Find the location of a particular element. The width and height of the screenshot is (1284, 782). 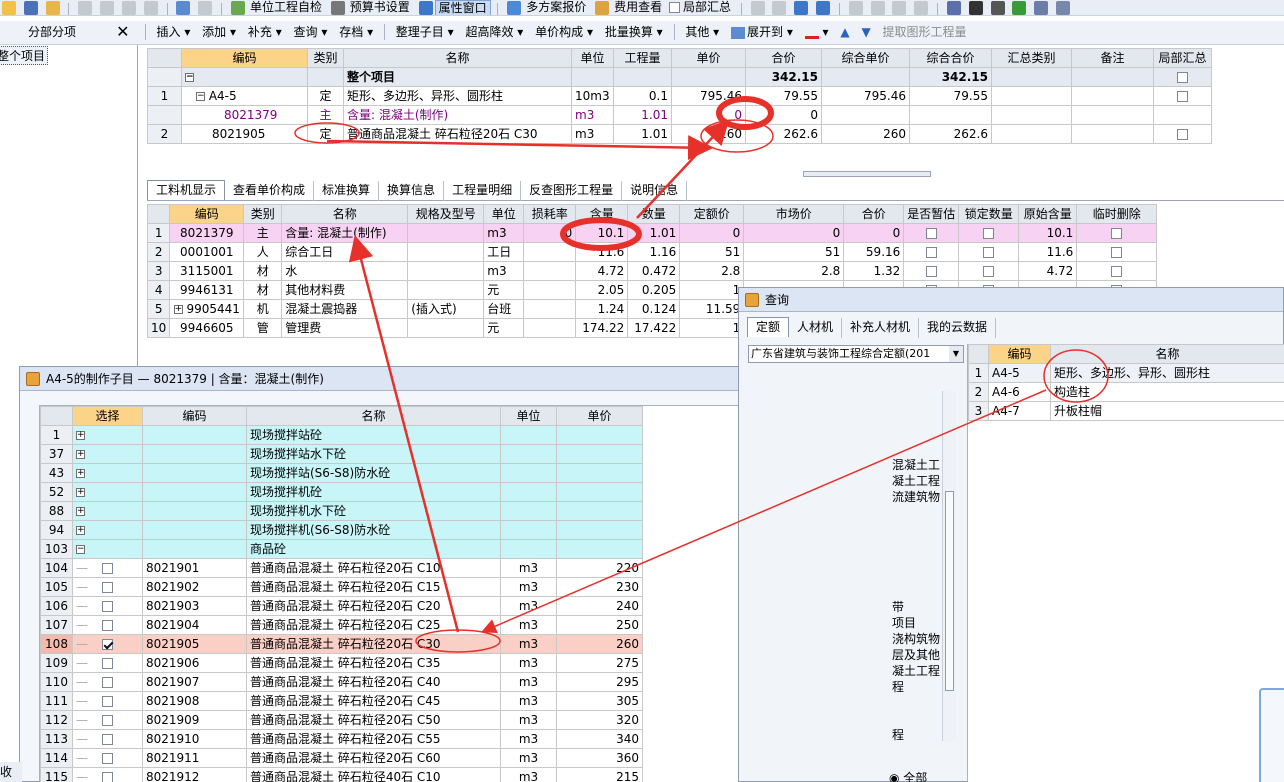

tab-convert-info: 换算信息 is located at coordinates (412, 191).